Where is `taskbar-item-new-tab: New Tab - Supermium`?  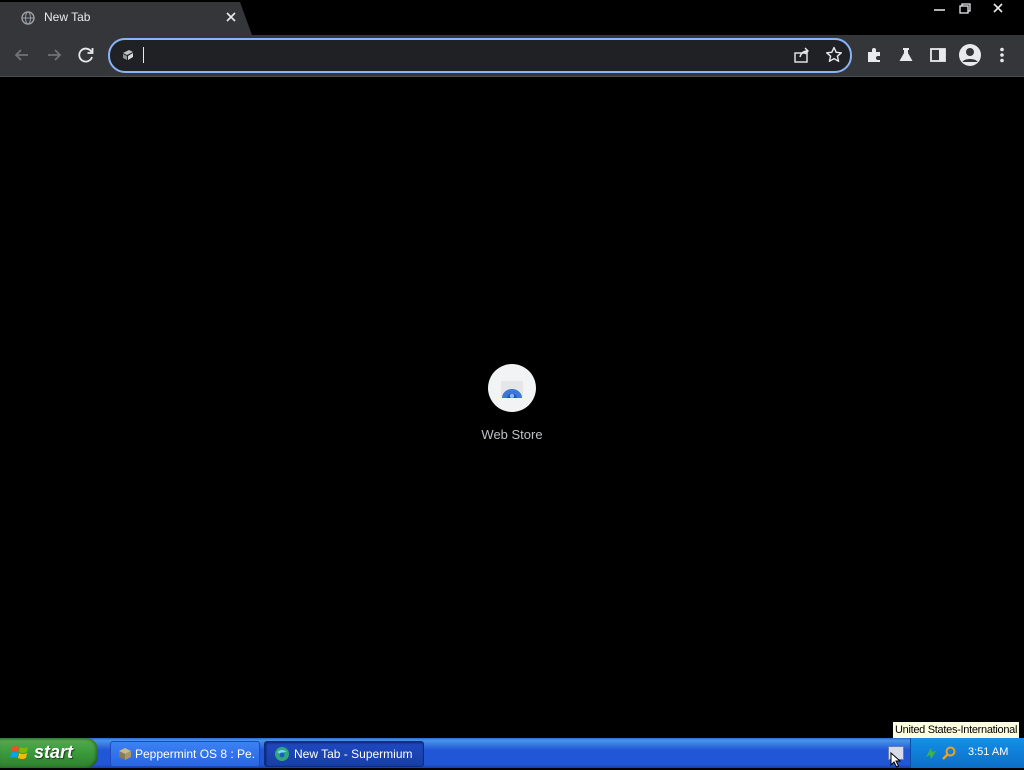
taskbar-item-new-tab: New Tab - Supermium is located at coordinates (344, 754).